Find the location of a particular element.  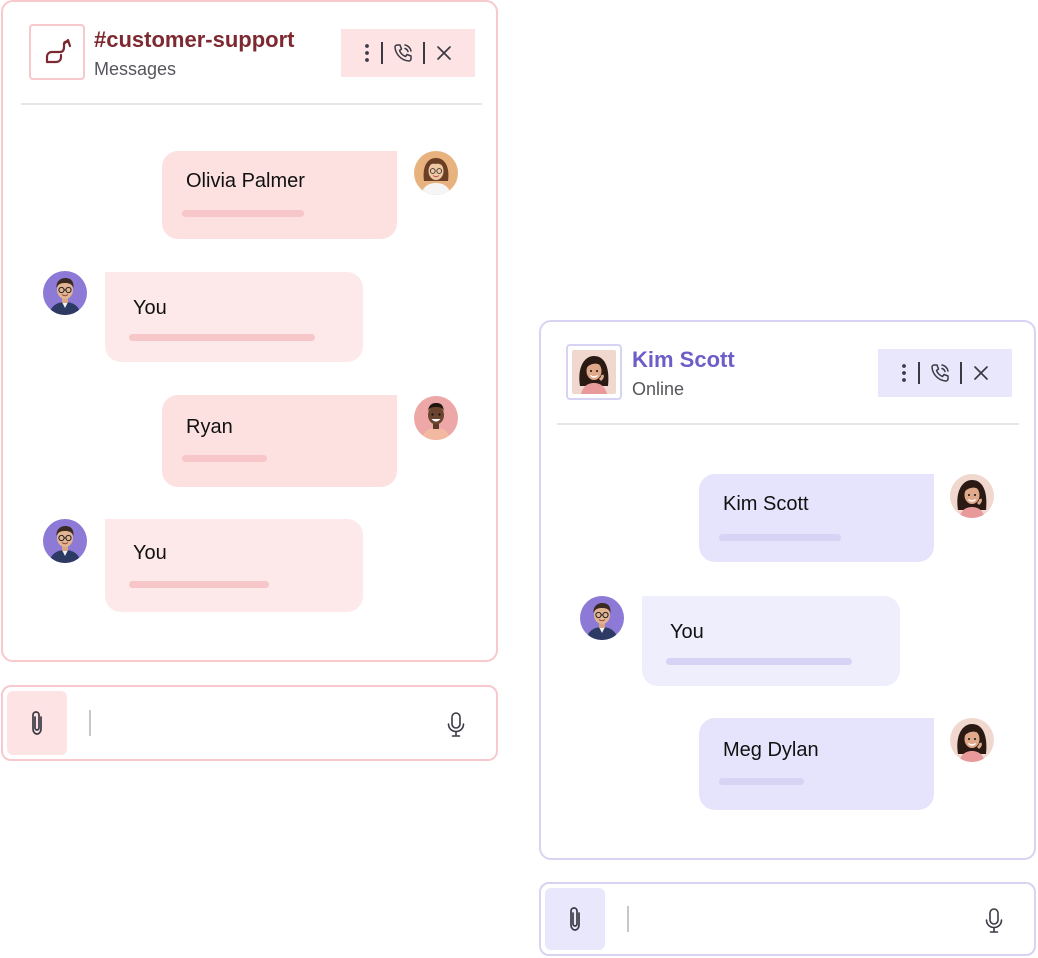

channel-message-composer is located at coordinates (249, 723).